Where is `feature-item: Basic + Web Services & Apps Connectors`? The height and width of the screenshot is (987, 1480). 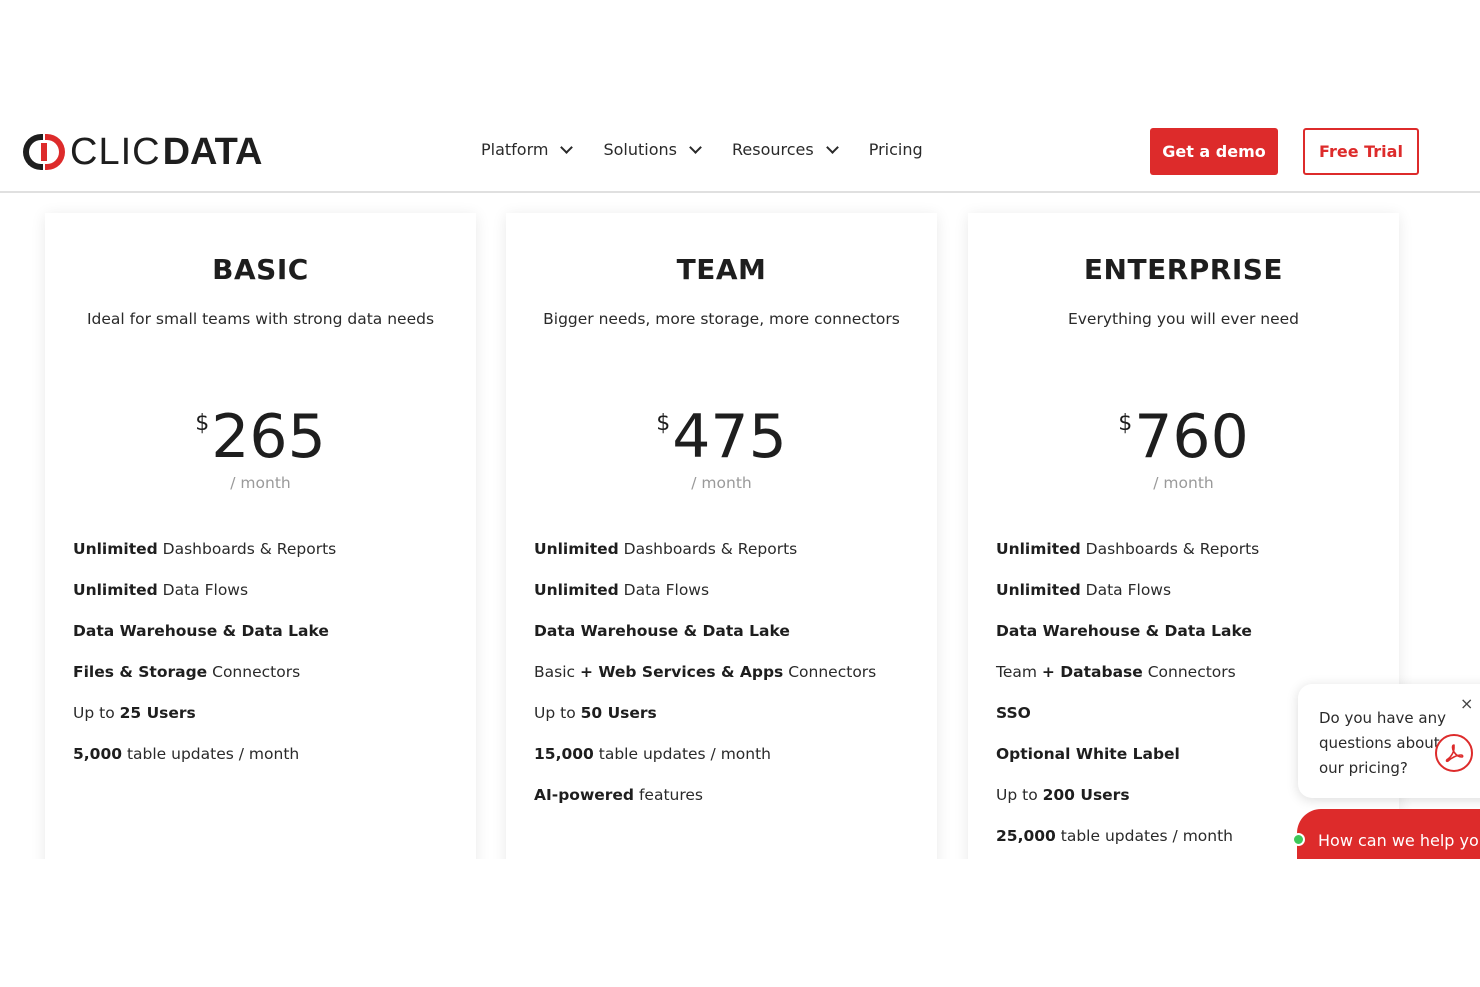
feature-item: Basic + Web Services & Apps Connectors is located at coordinates (705, 672).